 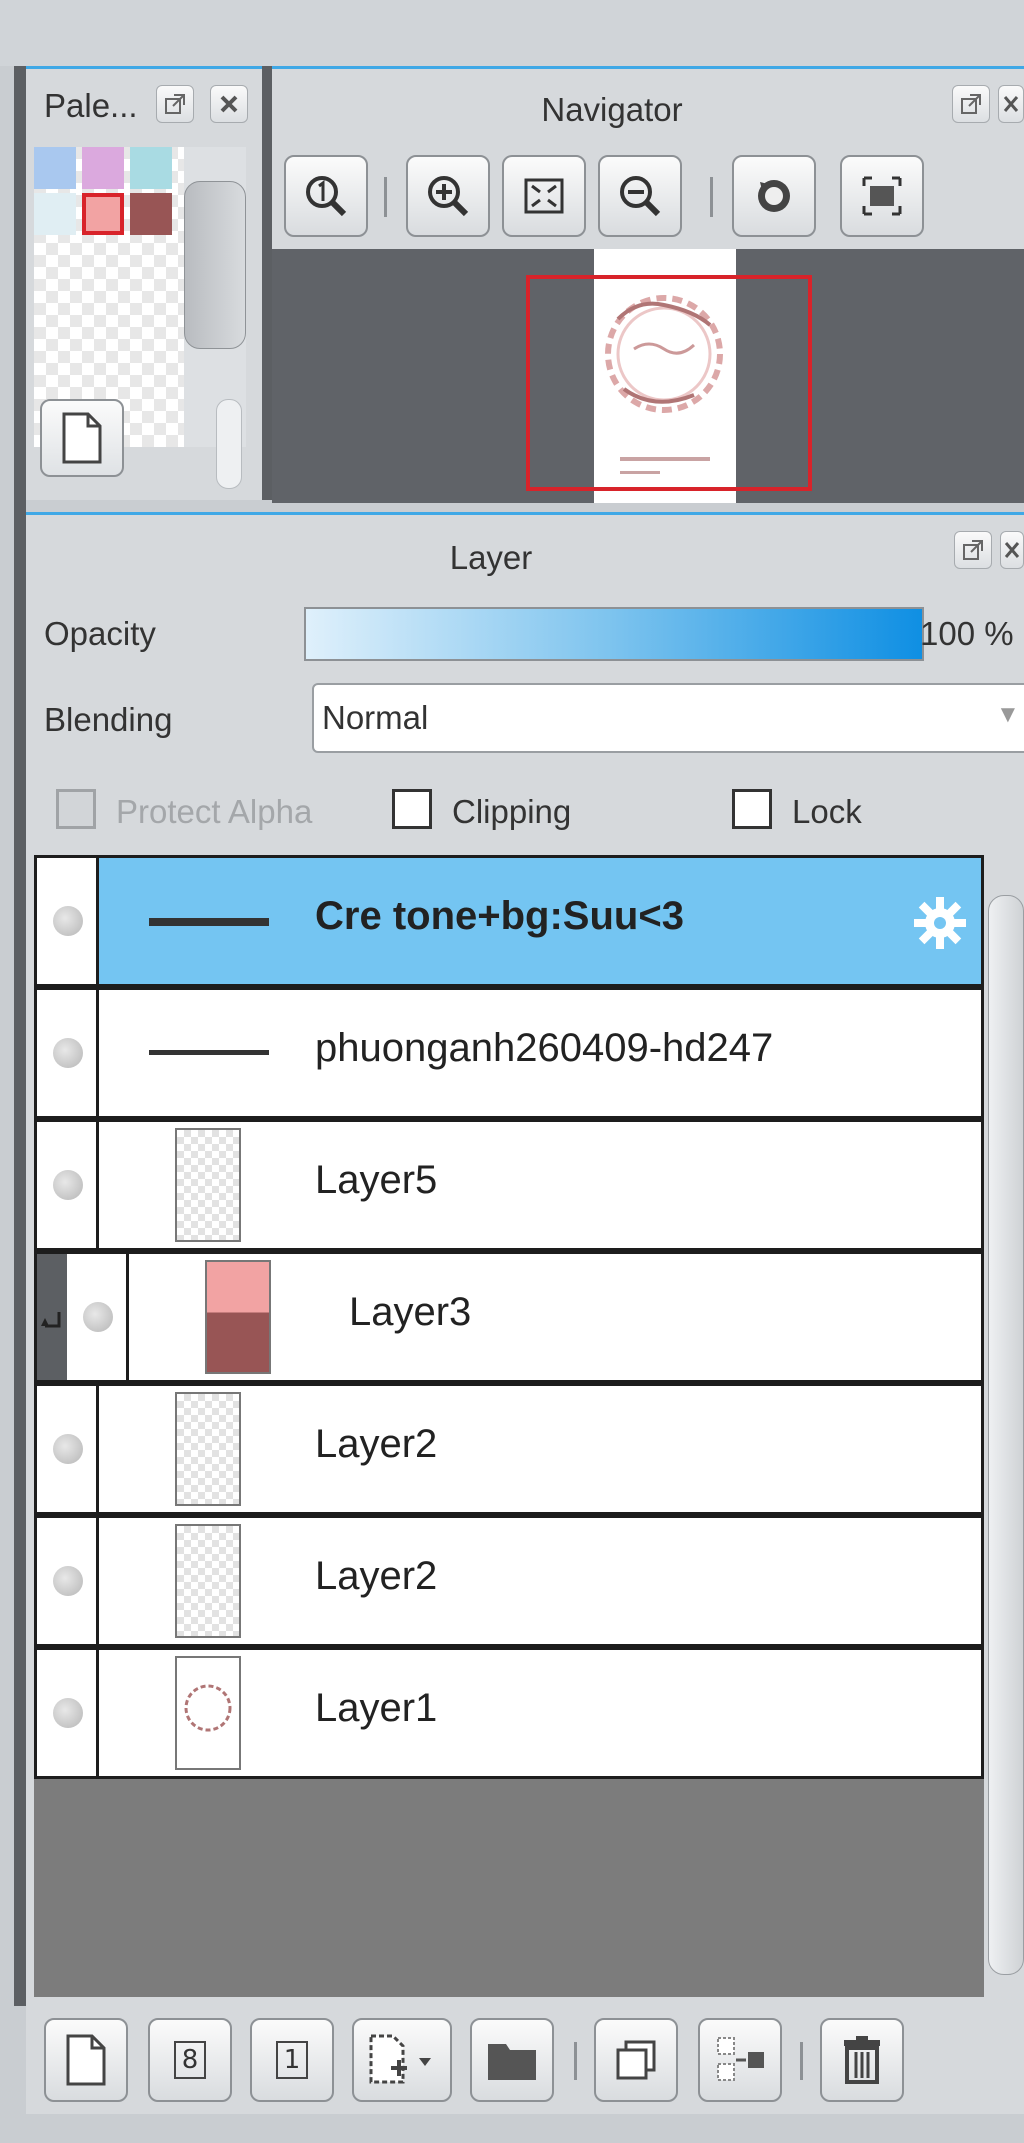 I want to click on folder-icon, so click(x=512, y=2062).